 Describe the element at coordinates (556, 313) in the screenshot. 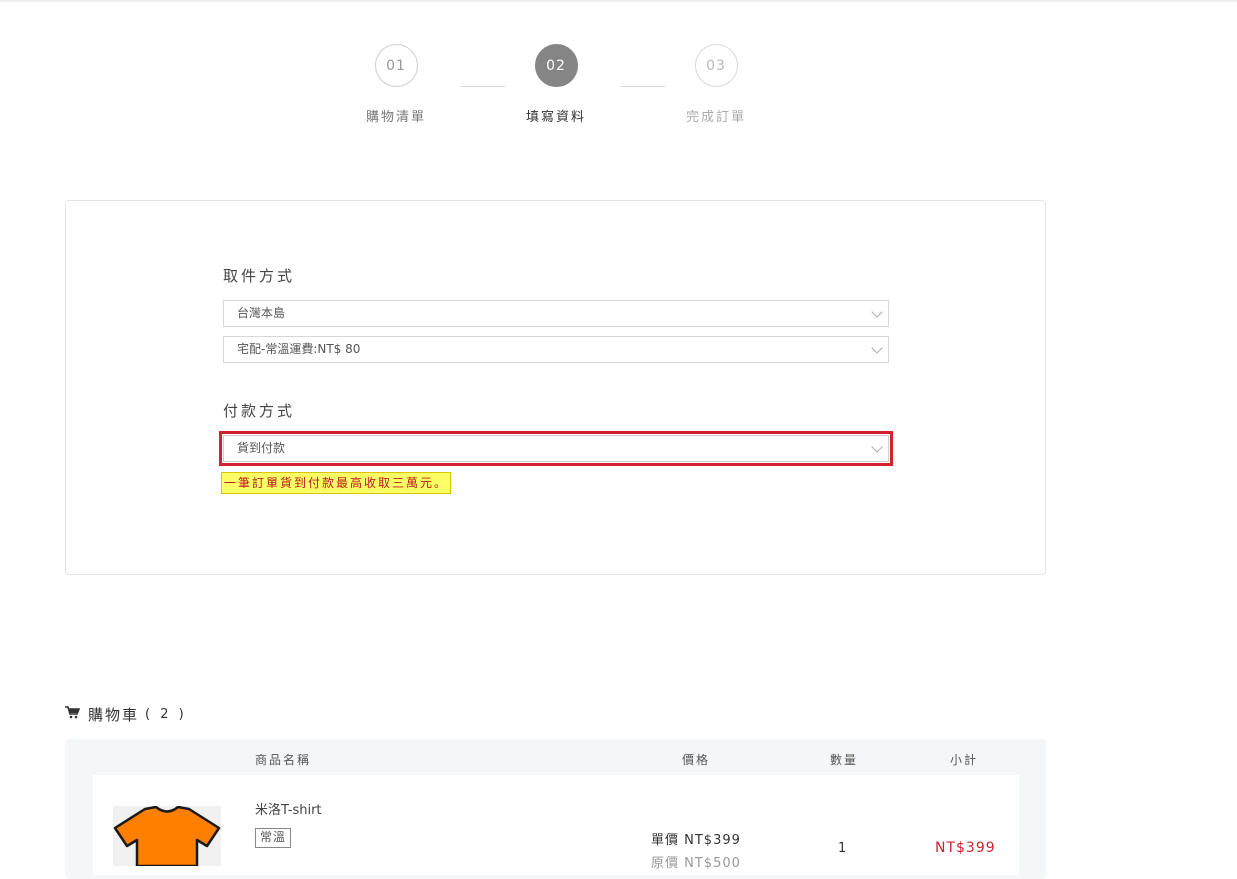

I see `region-select: 台灣本島` at that location.